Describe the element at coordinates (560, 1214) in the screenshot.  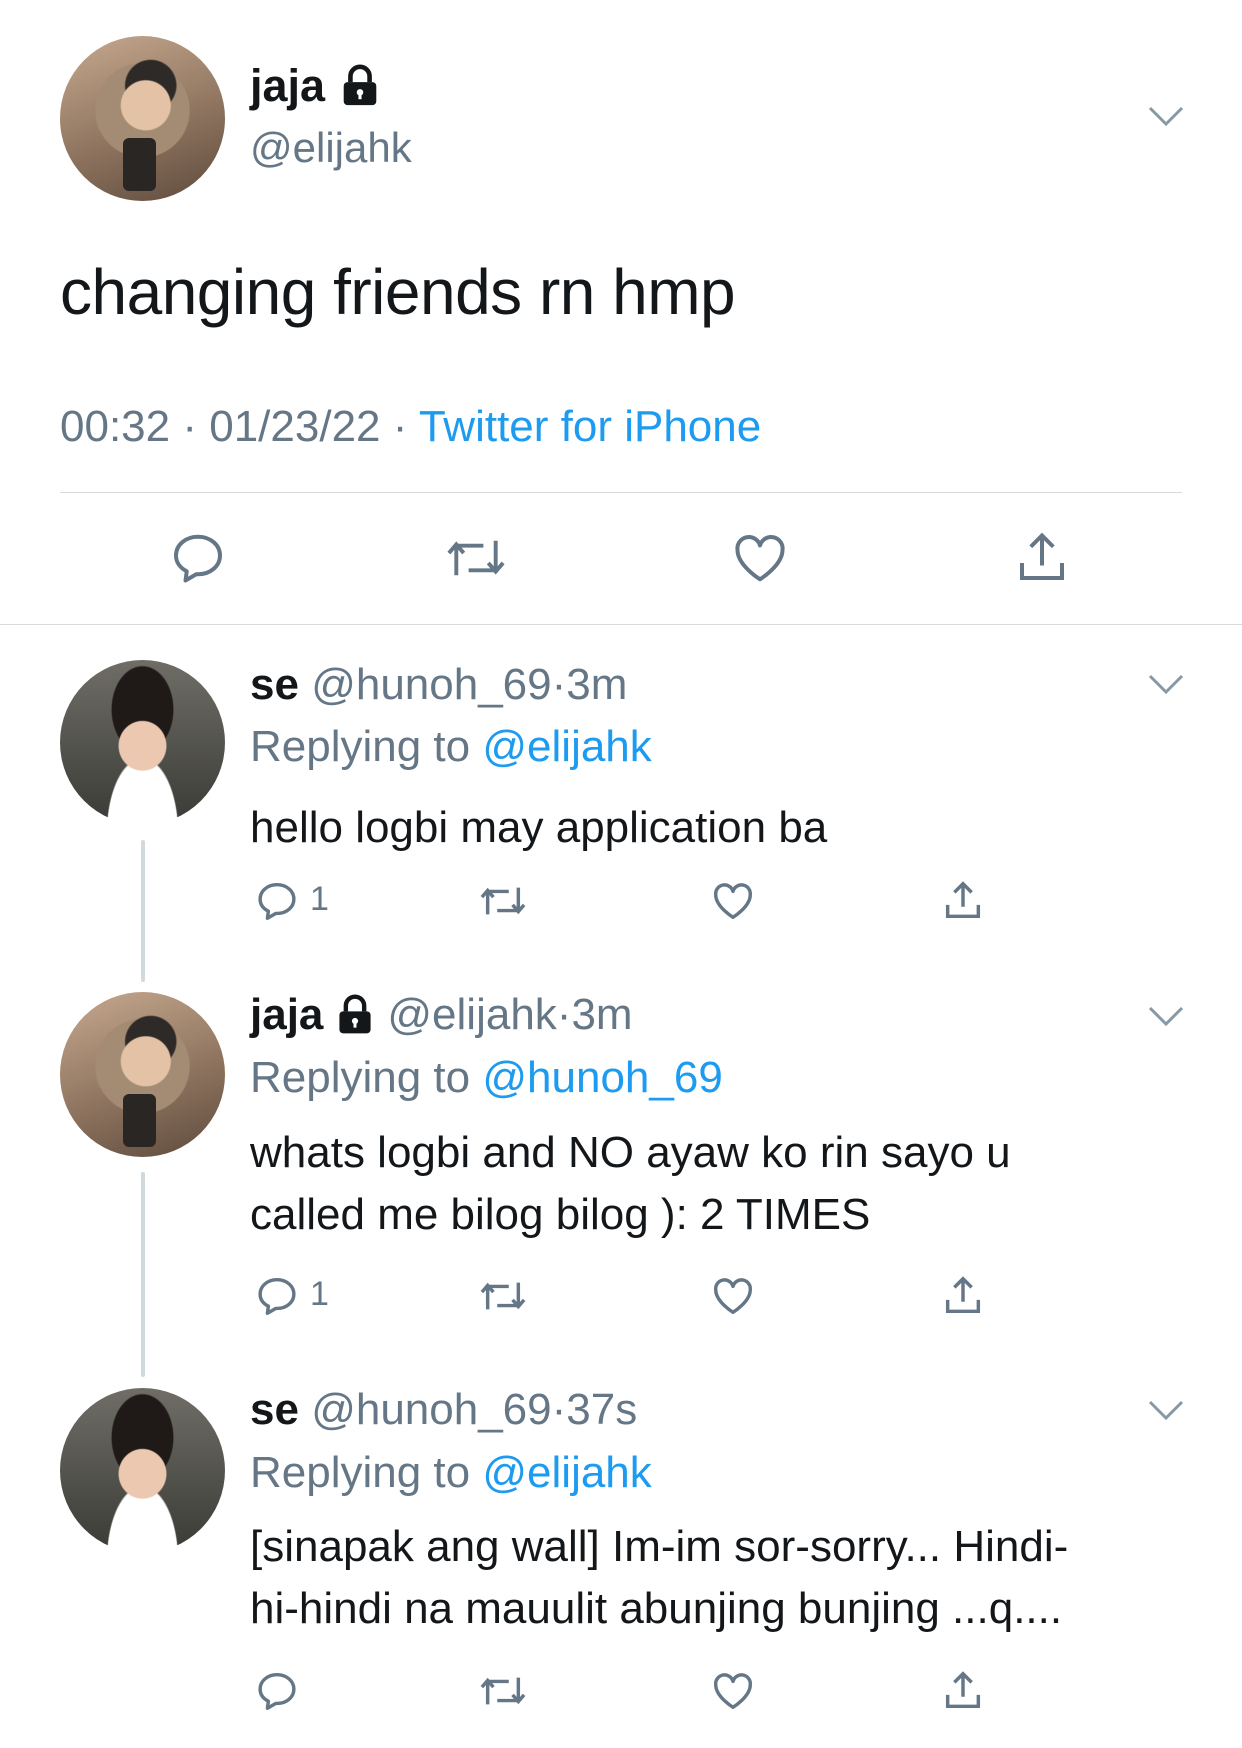
I see `tweet-text-line: called me bilog bilog ): 2 TIMES` at that location.